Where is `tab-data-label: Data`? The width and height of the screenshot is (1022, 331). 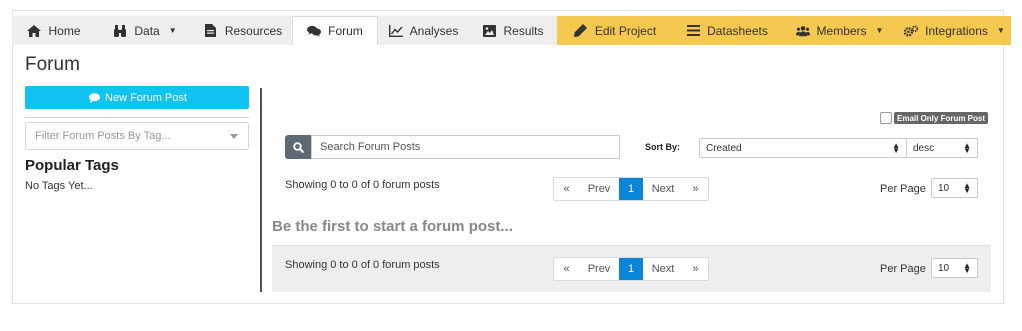
tab-data-label: Data is located at coordinates (147, 30).